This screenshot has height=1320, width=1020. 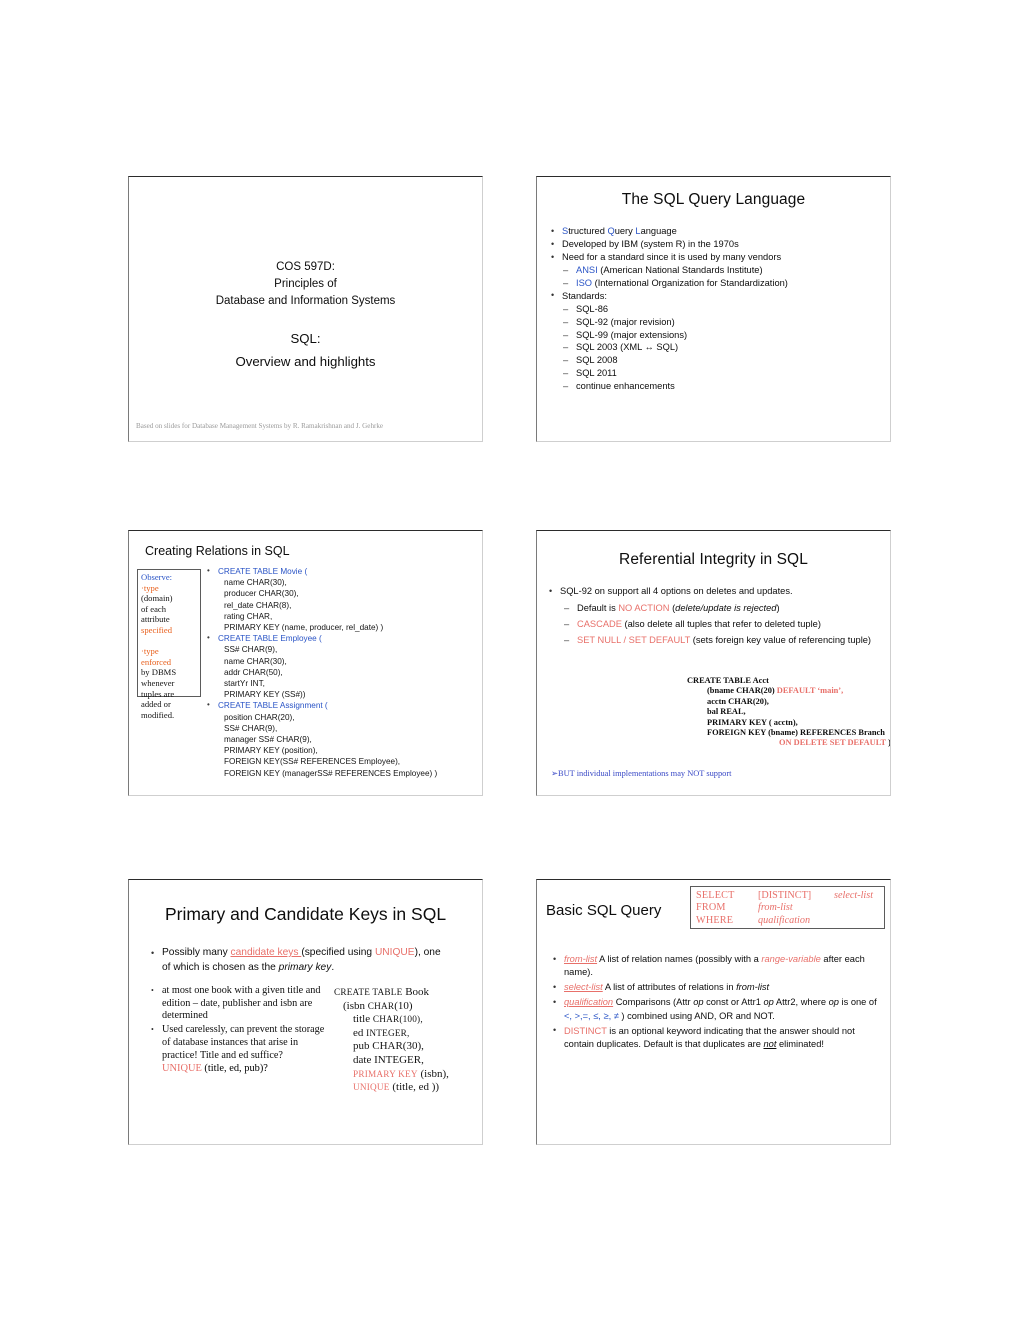 I want to click on text-run: CHAR, so click(x=386, y=1019).